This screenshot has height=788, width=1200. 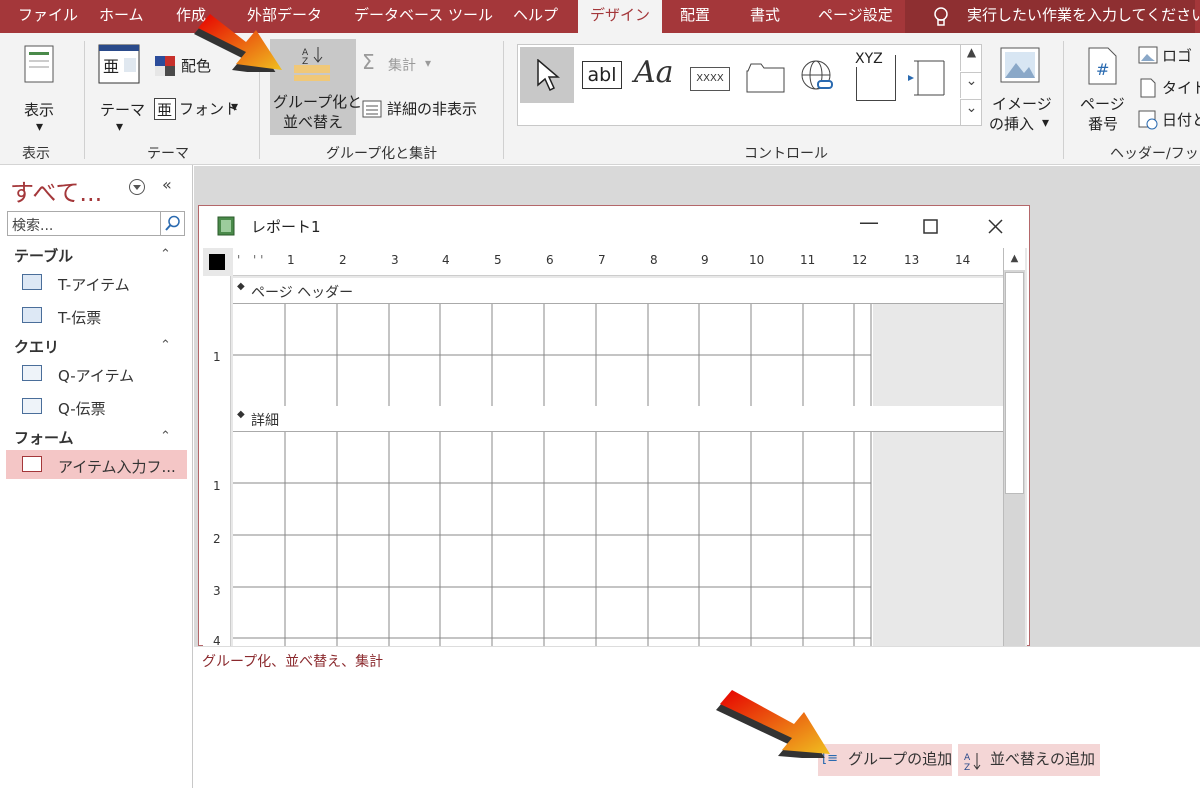 What do you see at coordinates (36, 346) in the screenshot?
I see `nav-section-queries: クエリ` at bounding box center [36, 346].